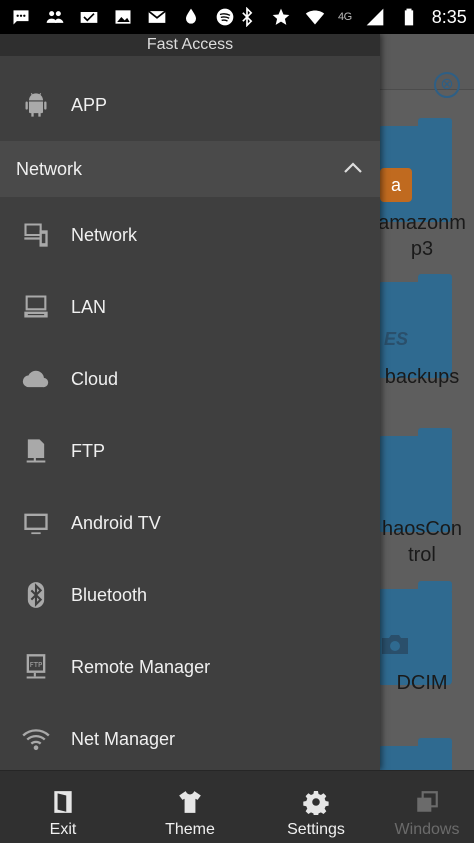 The image size is (474, 843). I want to click on camera-badge-icon, so click(395, 644).